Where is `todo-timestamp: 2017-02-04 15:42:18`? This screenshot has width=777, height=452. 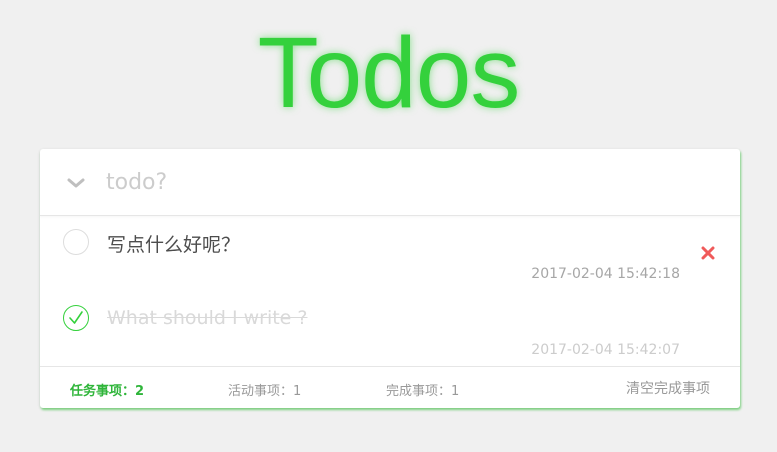 todo-timestamp: 2017-02-04 15:42:18 is located at coordinates (605, 274).